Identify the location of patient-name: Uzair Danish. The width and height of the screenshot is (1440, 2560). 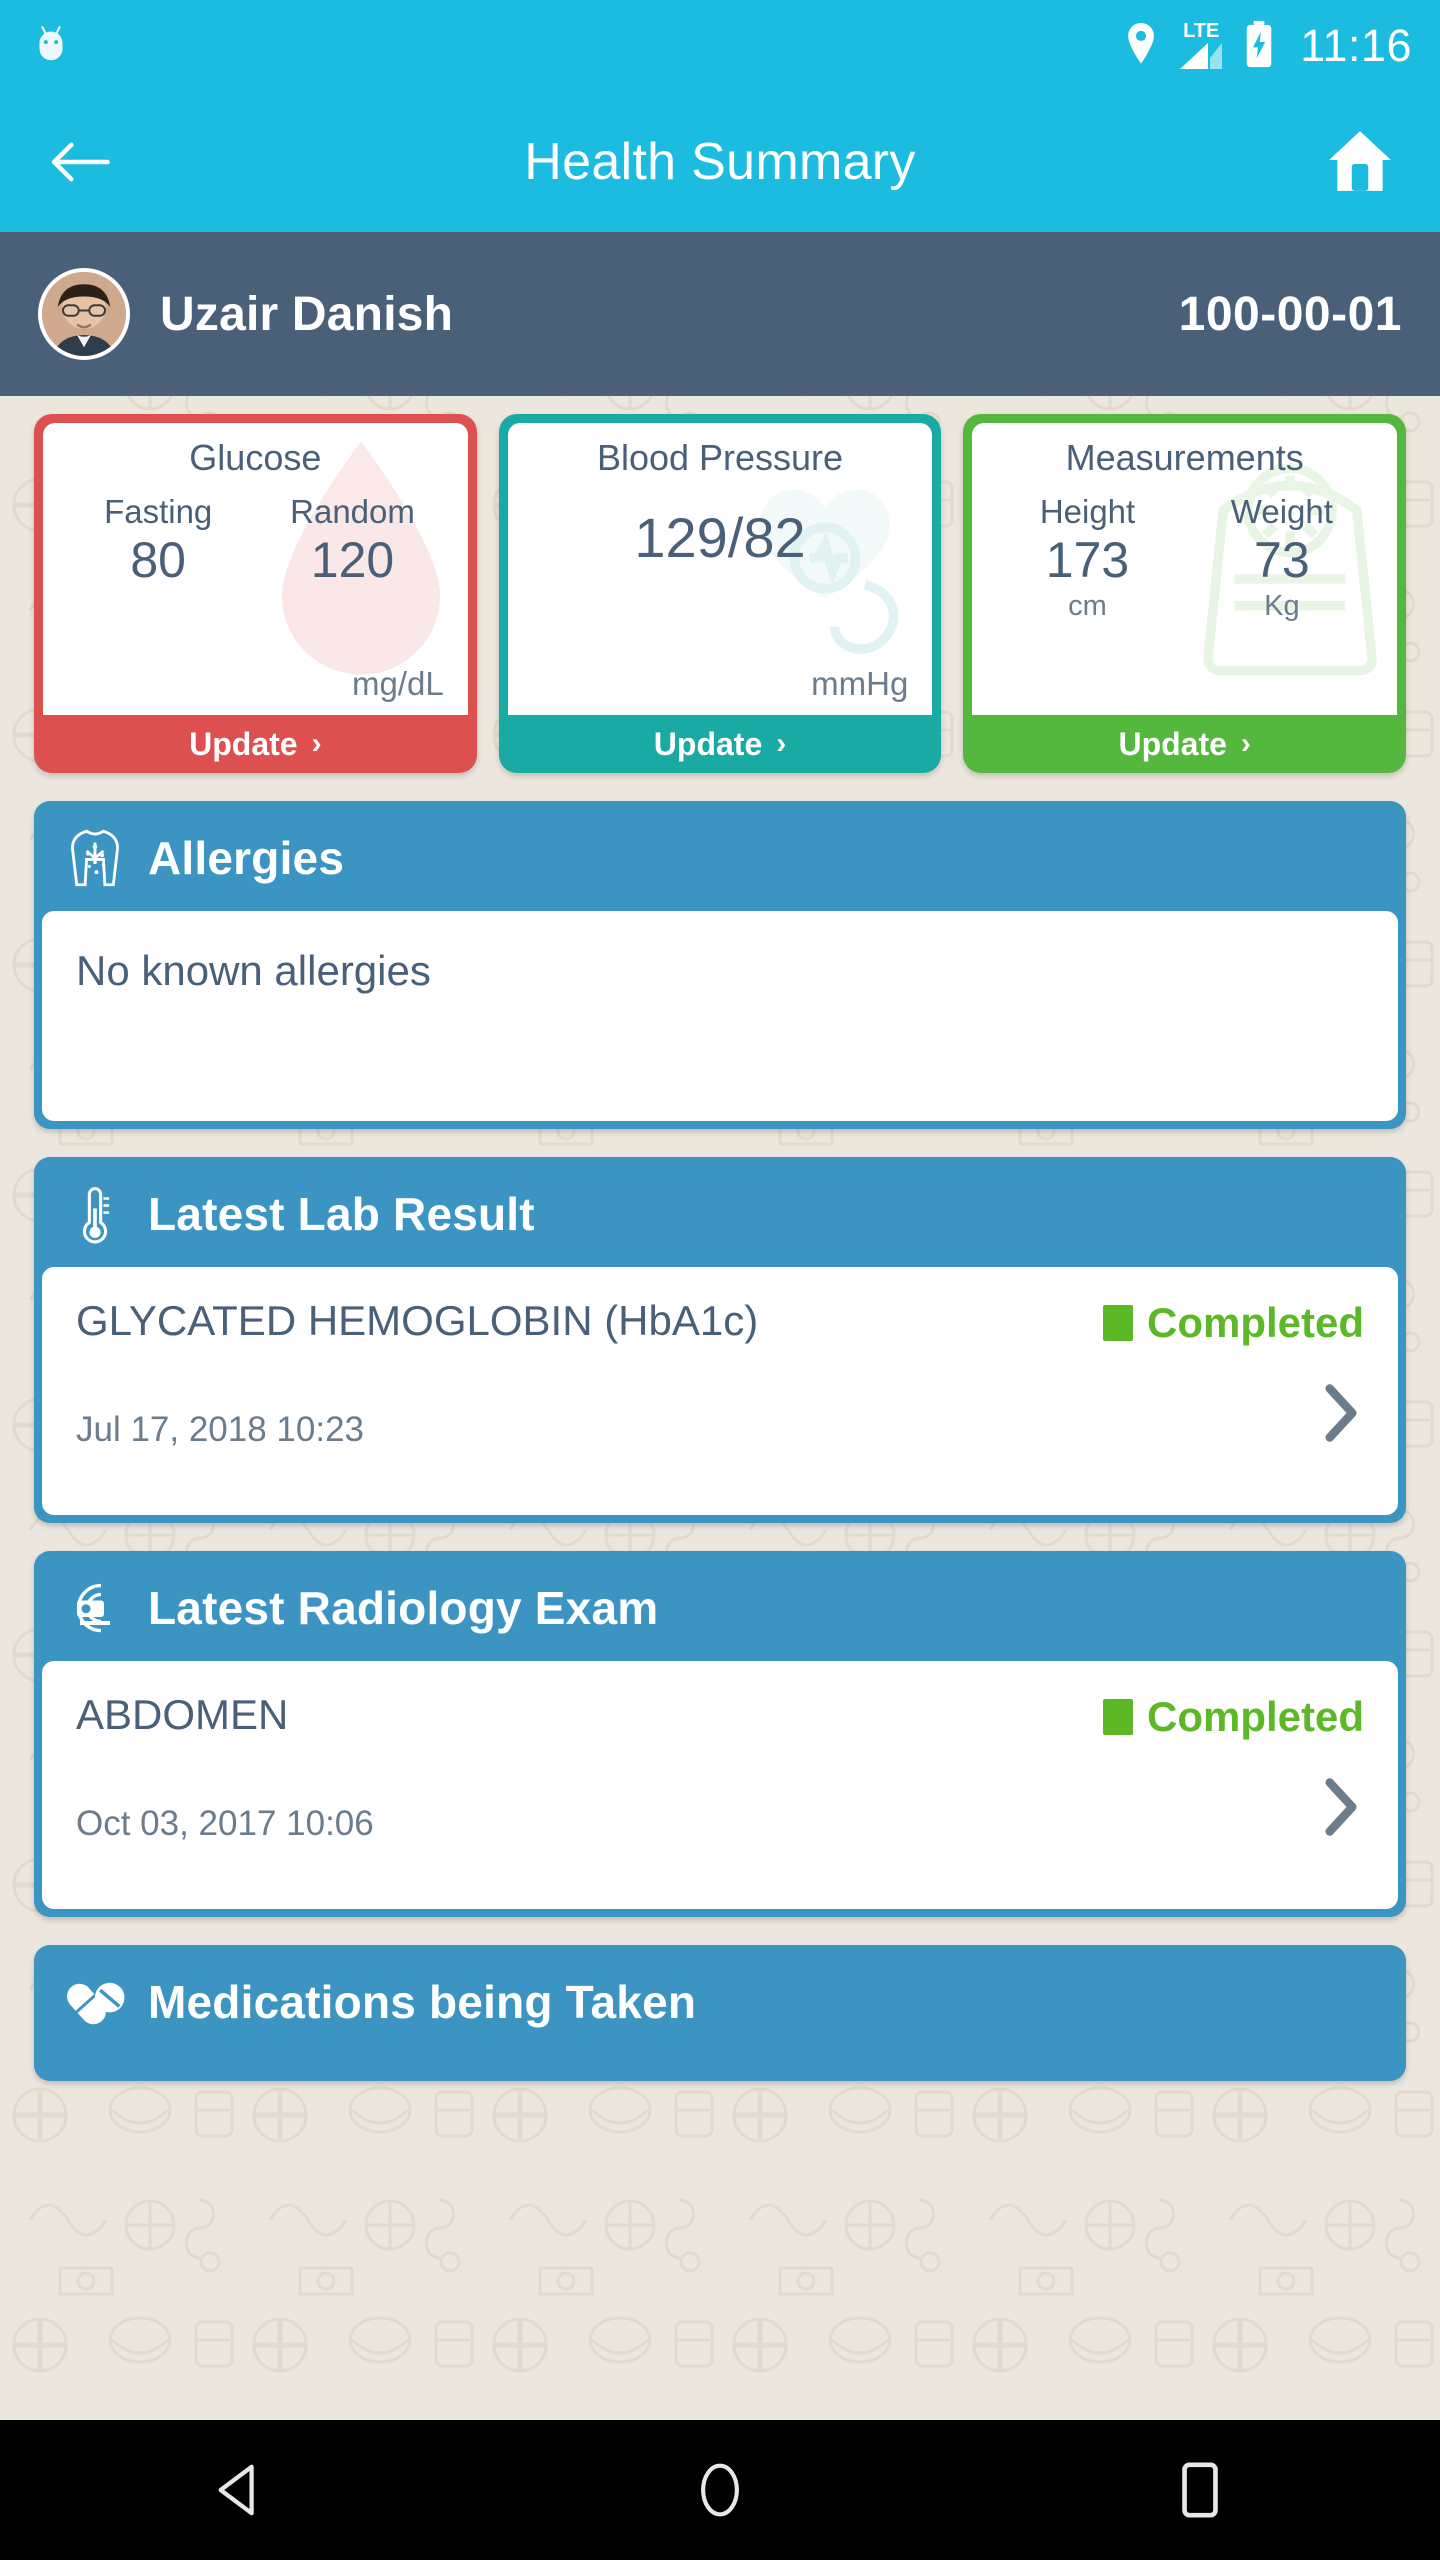
(307, 314).